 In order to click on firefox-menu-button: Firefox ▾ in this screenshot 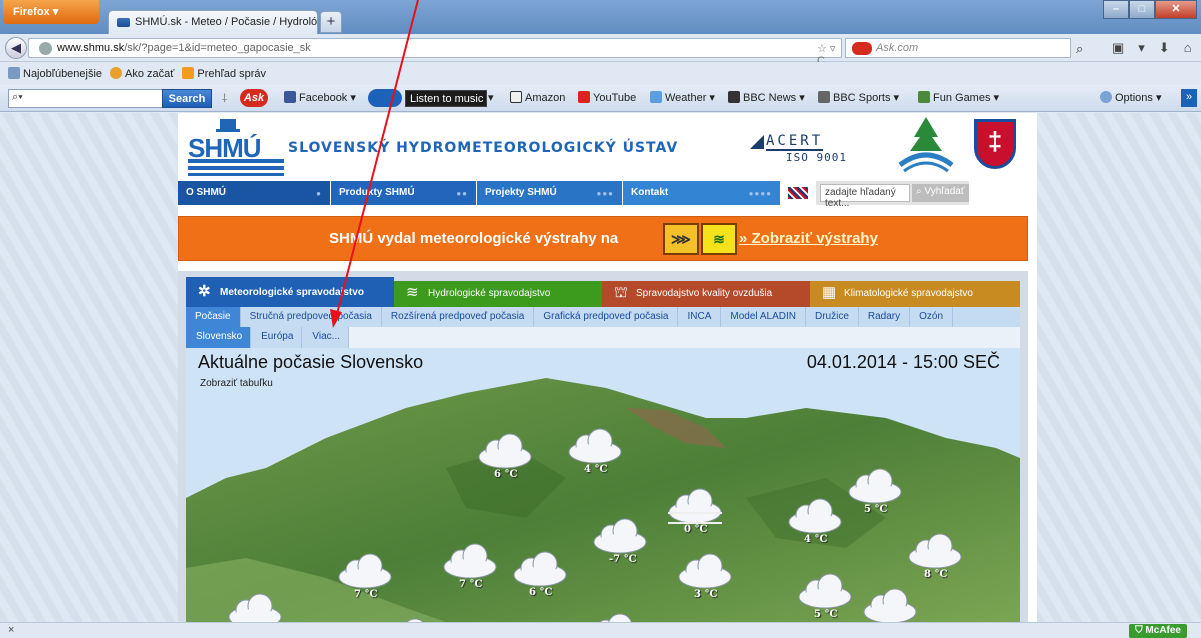, I will do `click(51, 12)`.